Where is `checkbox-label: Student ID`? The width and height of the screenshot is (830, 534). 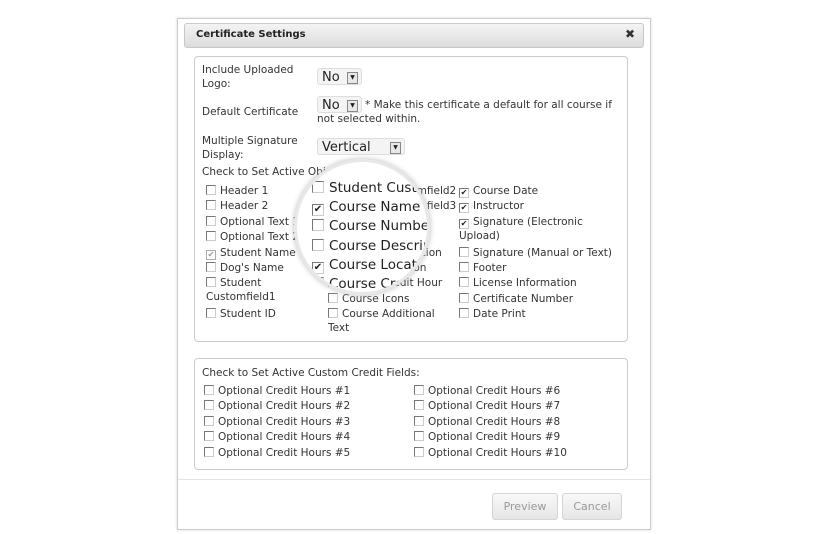
checkbox-label: Student ID is located at coordinates (248, 314).